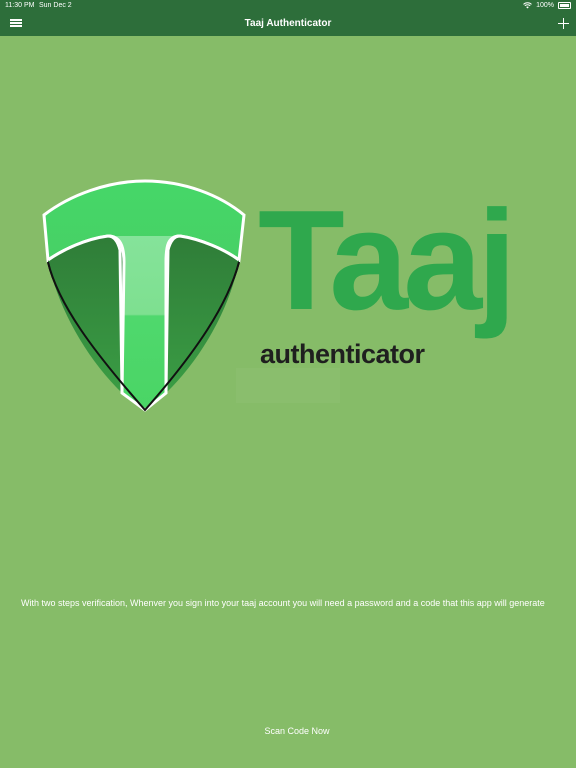  I want to click on battery-percent: 100%, so click(545, 5).